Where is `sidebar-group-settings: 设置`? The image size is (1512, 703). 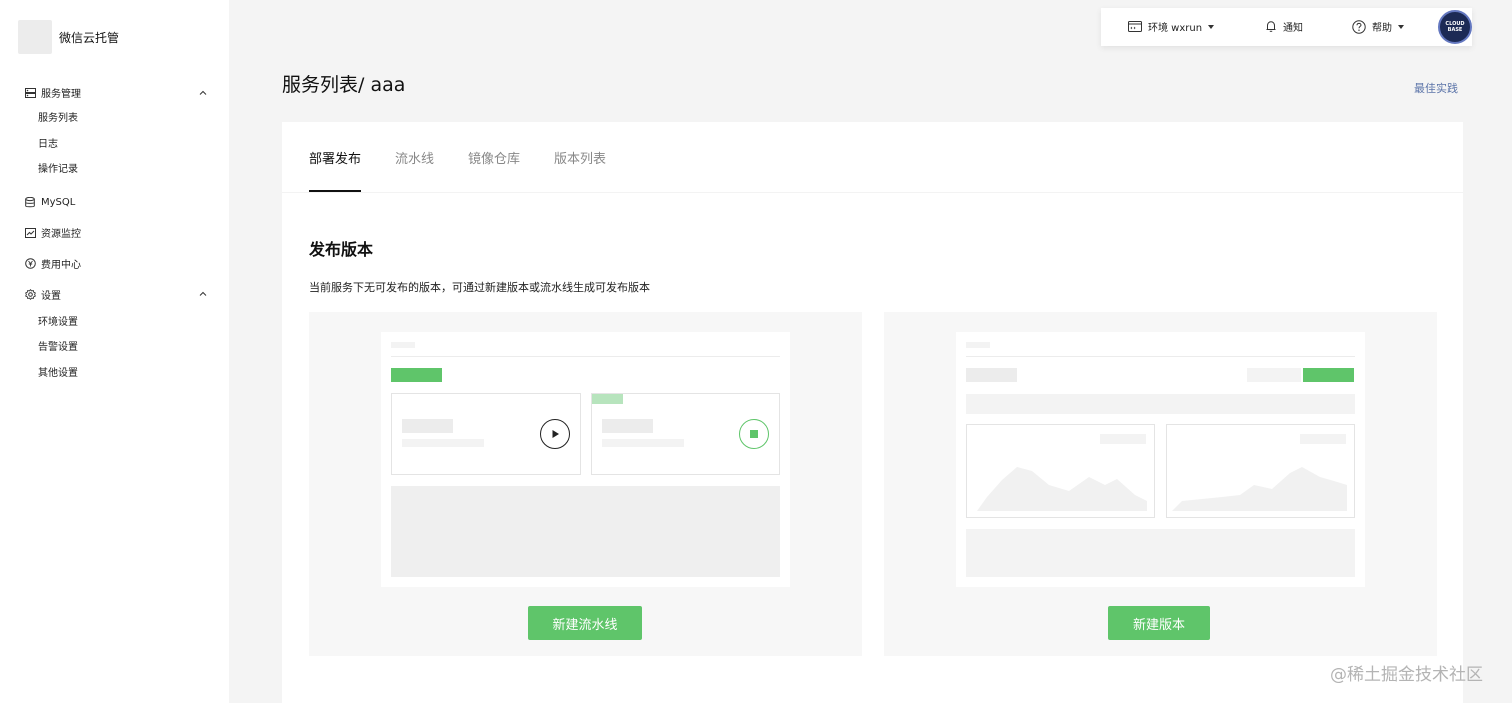 sidebar-group-settings: 设置 is located at coordinates (114, 294).